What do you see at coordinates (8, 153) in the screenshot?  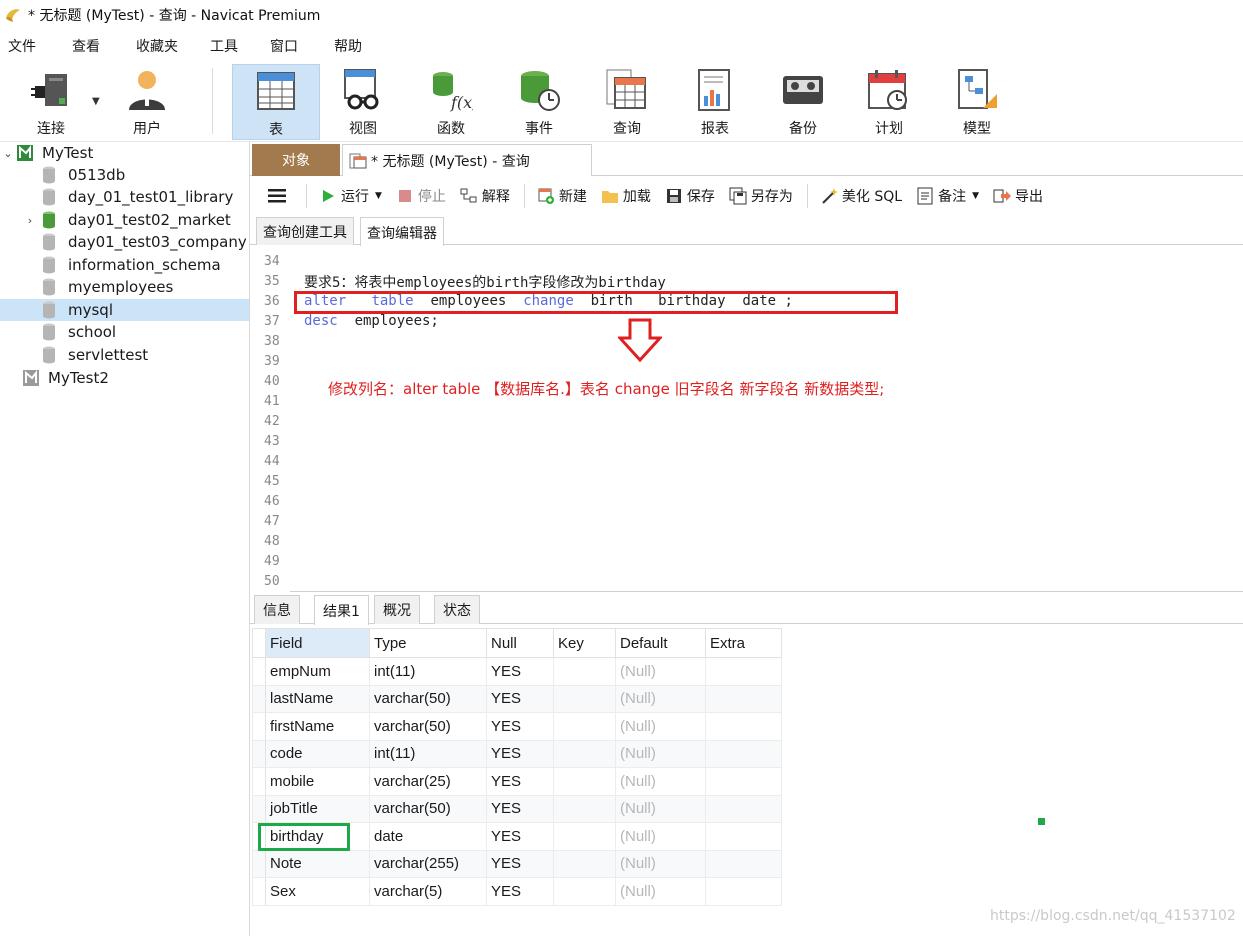 I see `chevron-down-icon: ⌄` at bounding box center [8, 153].